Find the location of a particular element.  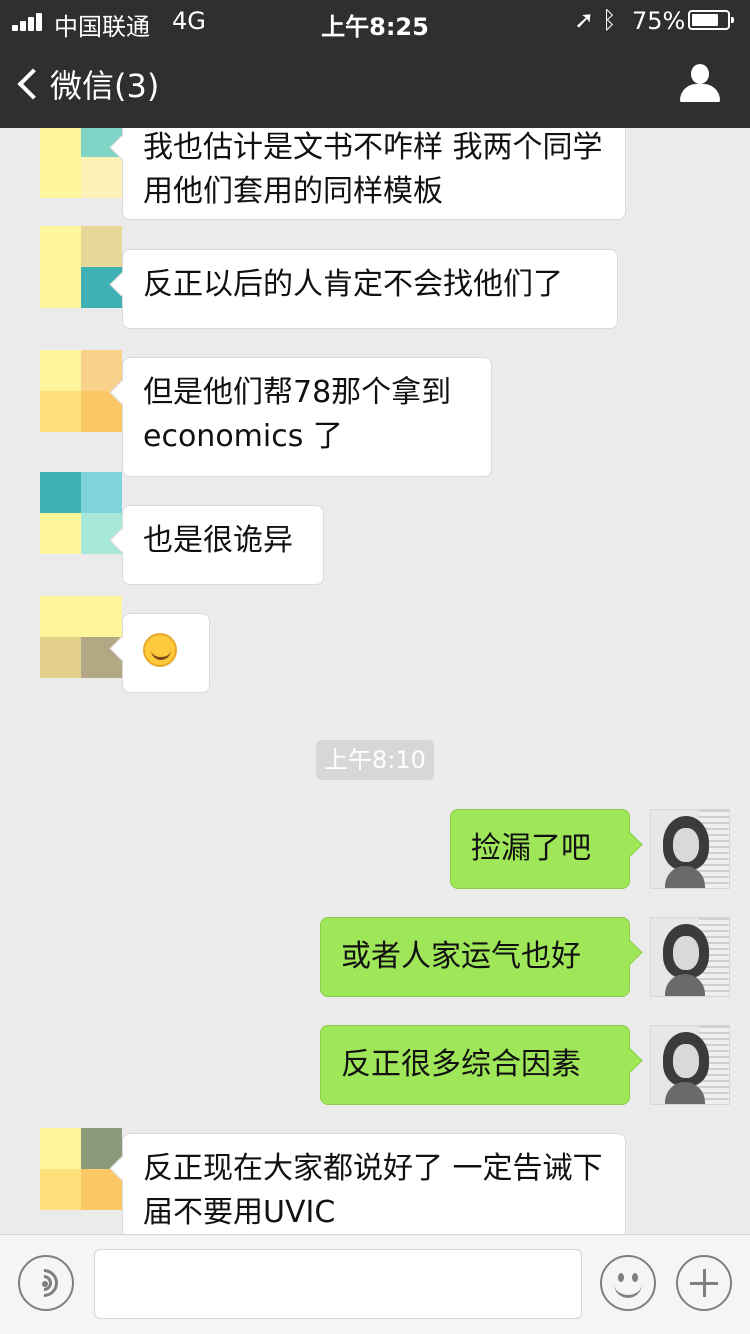

message-bubble: 反正现在大家都说好了 一定告诫下届不要用UVIC is located at coordinates (374, 1183).